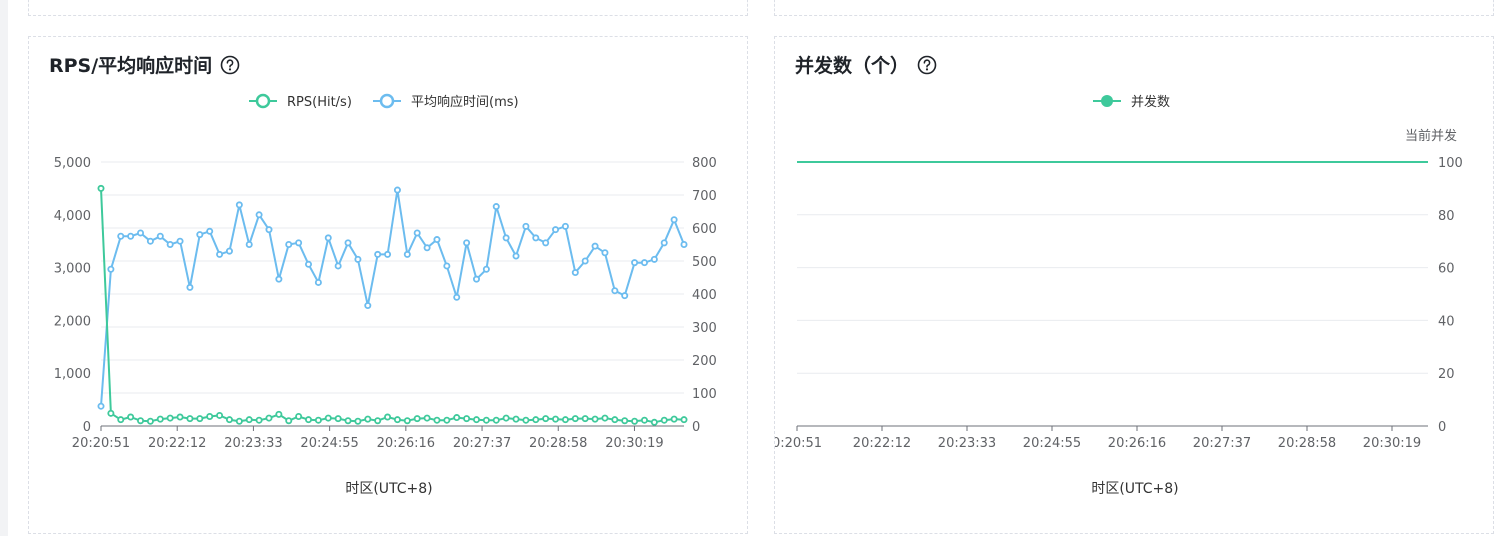 Image resolution: width=1498 pixels, height=536 pixels. Describe the element at coordinates (704, 295) in the screenshot. I see `y2-tick-label: 400` at that location.